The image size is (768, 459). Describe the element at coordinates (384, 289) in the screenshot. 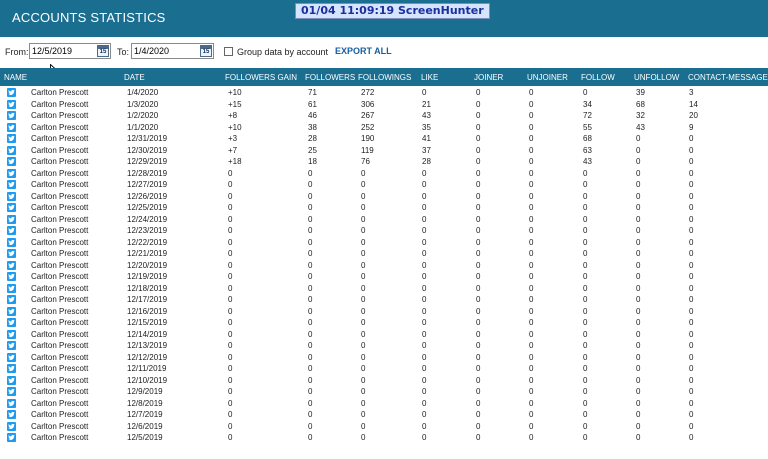

I see `table-row: Carlton Prescott 12/18/2019 0 0 0 0 0 0 0 0 0` at that location.